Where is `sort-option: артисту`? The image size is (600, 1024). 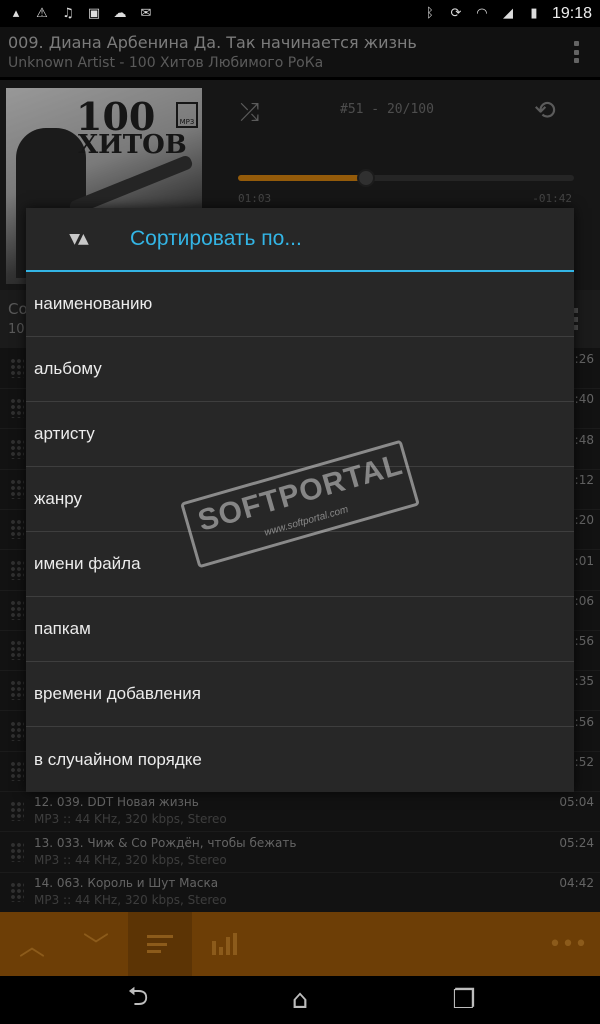 sort-option: артисту is located at coordinates (300, 434).